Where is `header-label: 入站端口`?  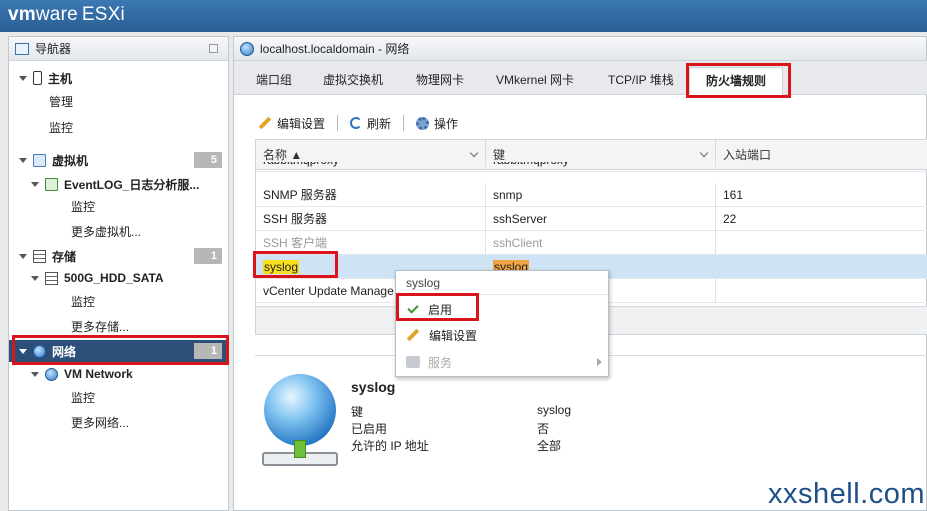 header-label: 入站端口 is located at coordinates (747, 155).